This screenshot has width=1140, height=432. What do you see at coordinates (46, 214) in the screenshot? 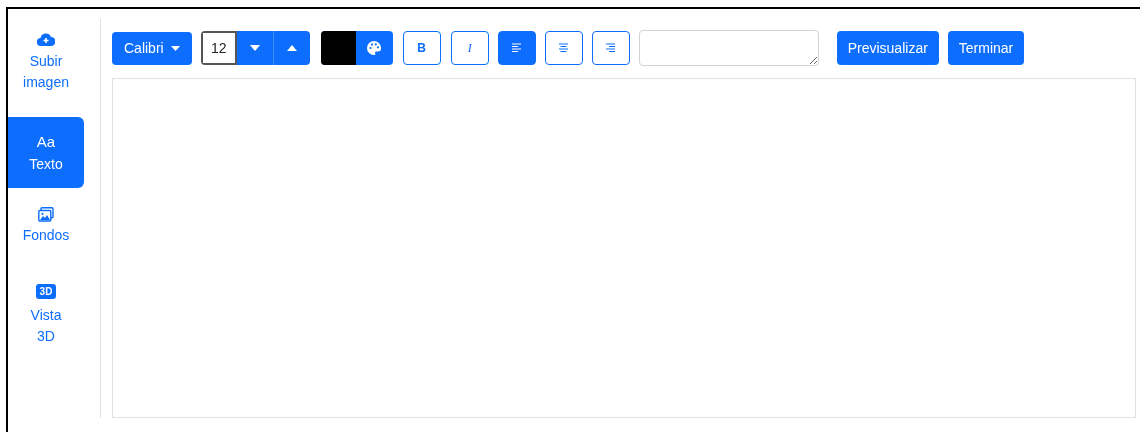
I see `images-icon` at bounding box center [46, 214].